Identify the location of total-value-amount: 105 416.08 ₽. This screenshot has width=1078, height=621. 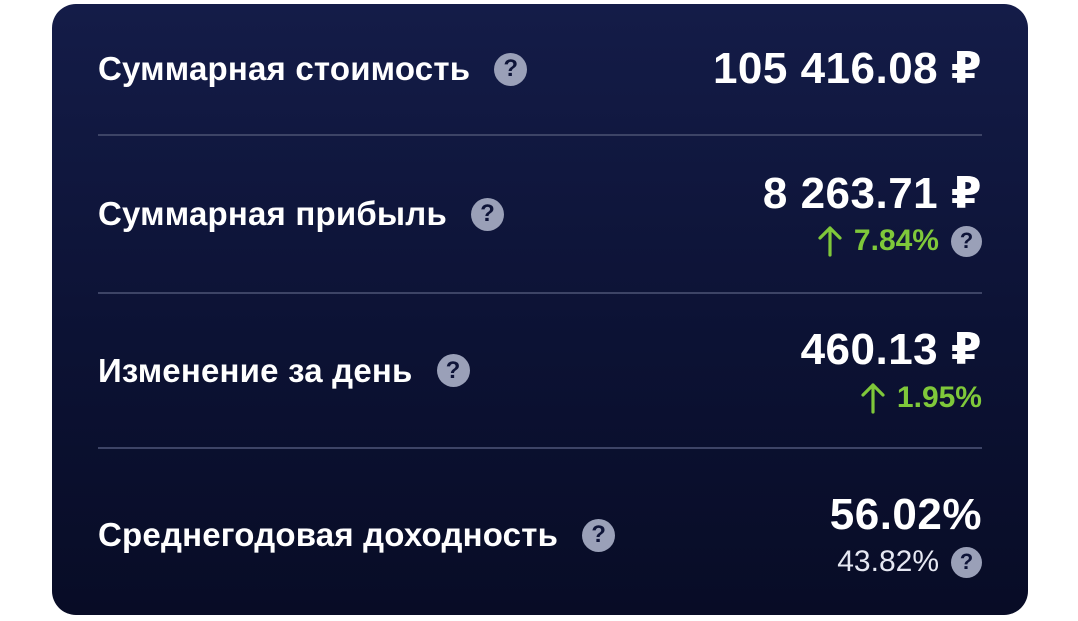
(847, 68).